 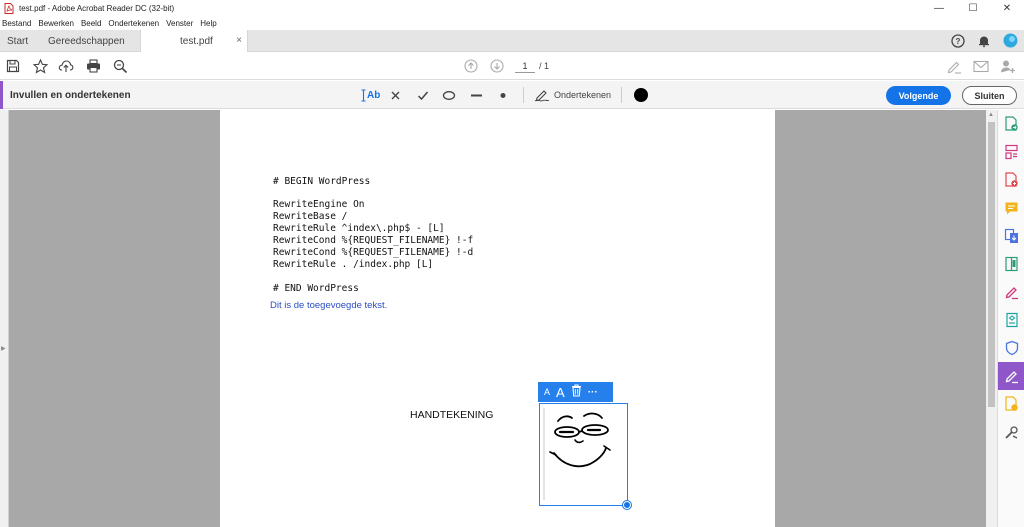 What do you see at coordinates (239, 40) in the screenshot?
I see `tab-close-button: ×` at bounding box center [239, 40].